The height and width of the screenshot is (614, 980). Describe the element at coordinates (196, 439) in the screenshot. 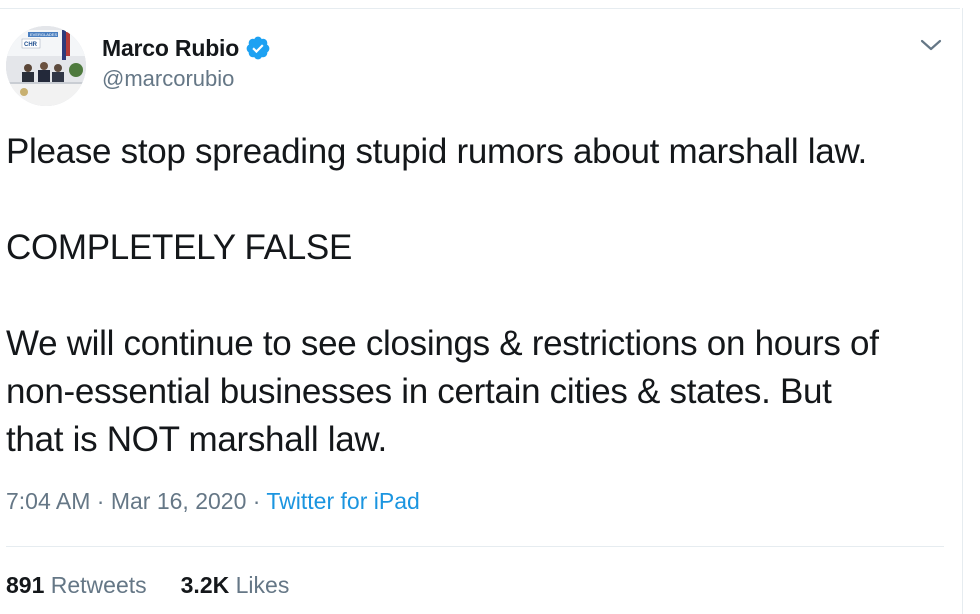

I see `tweet-line: that is NOT marshall law.` at that location.